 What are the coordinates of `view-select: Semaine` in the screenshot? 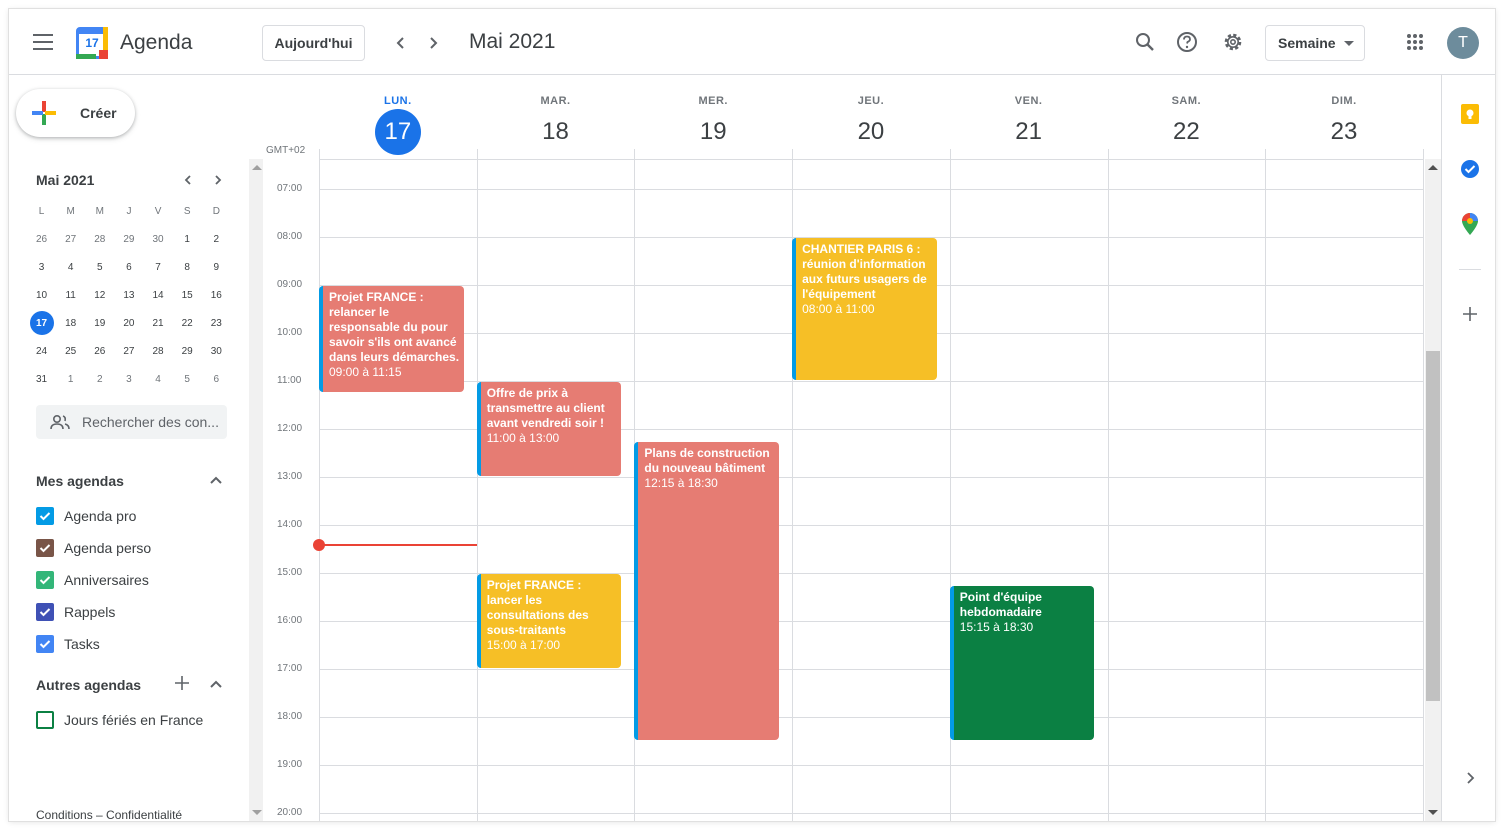 It's located at (1315, 43).